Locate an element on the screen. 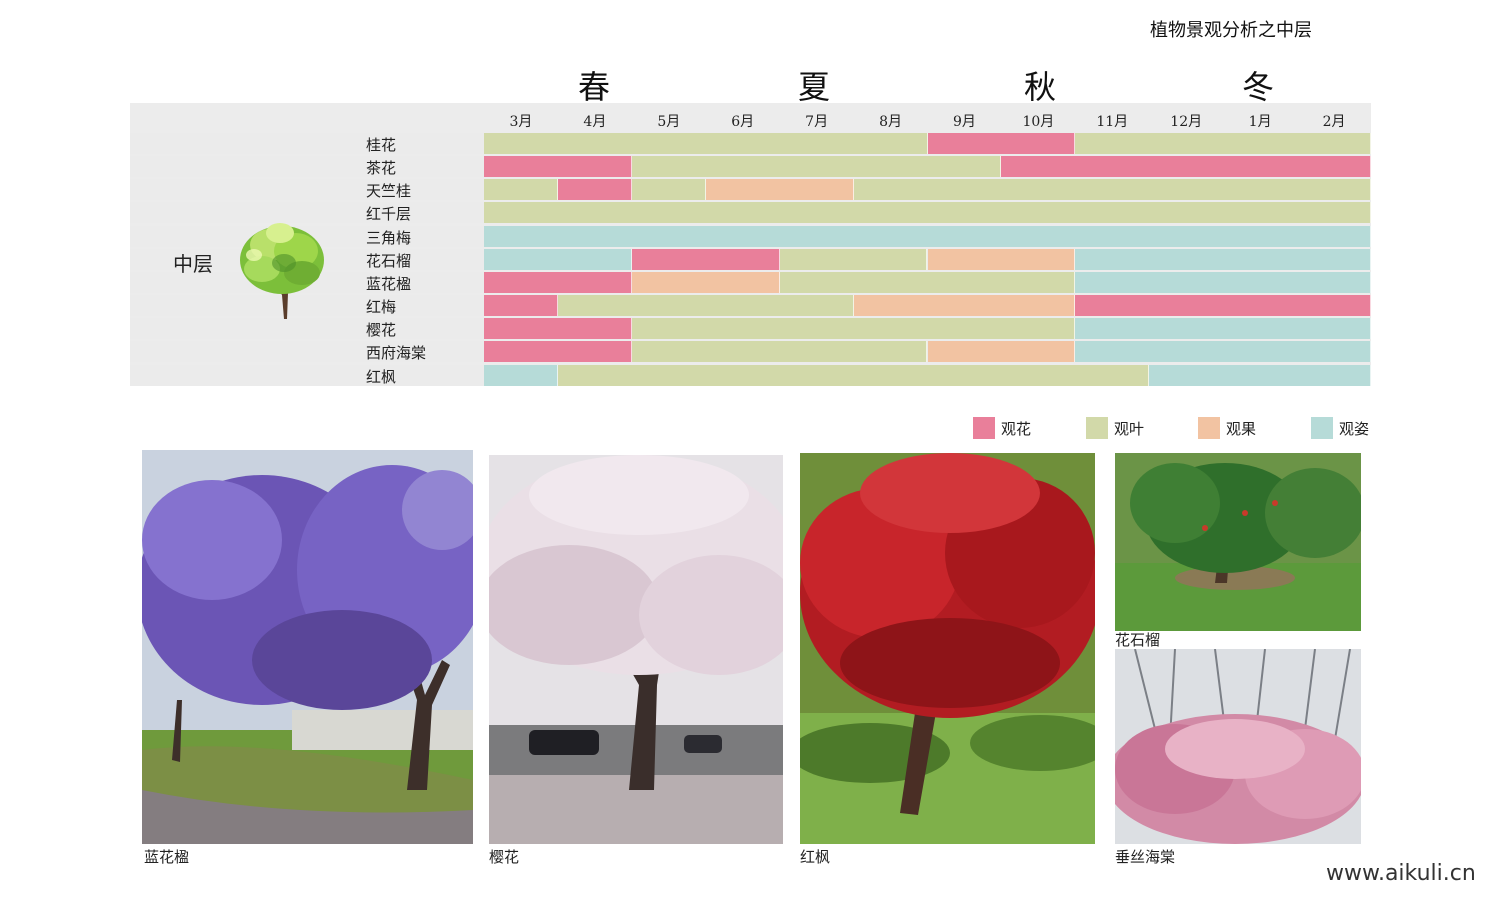 Image resolution: width=1500 pixels, height=900 pixels. month-label: 5月 is located at coordinates (669, 122).